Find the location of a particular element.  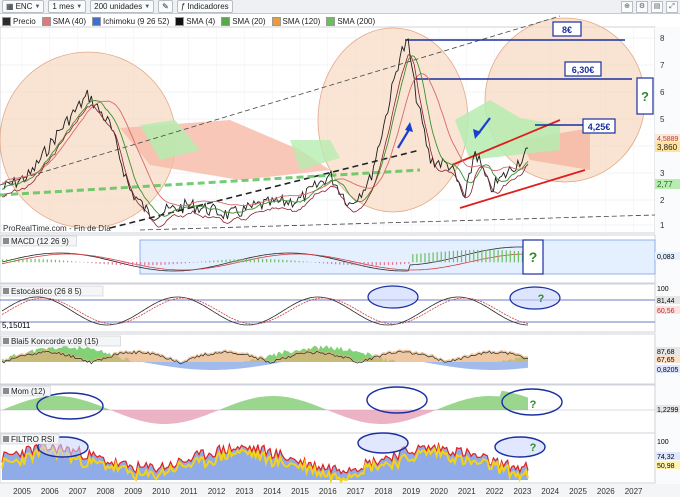

target-label-630: 6,30€ is located at coordinates (583, 70).